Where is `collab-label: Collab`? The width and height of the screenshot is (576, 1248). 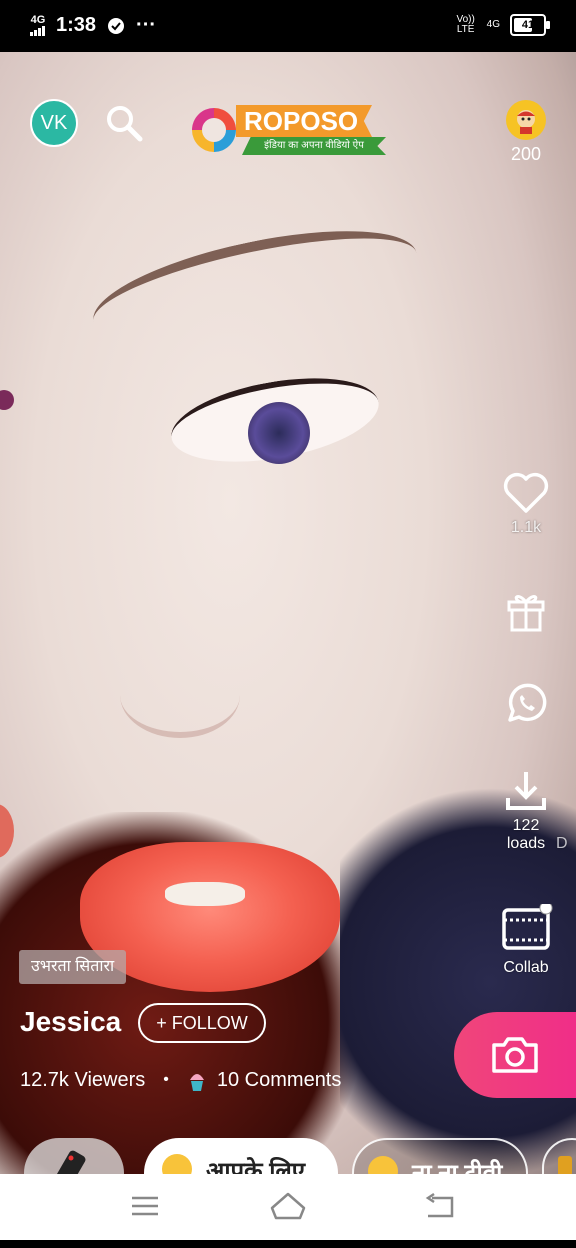
collab-label: Collab is located at coordinates (526, 967).